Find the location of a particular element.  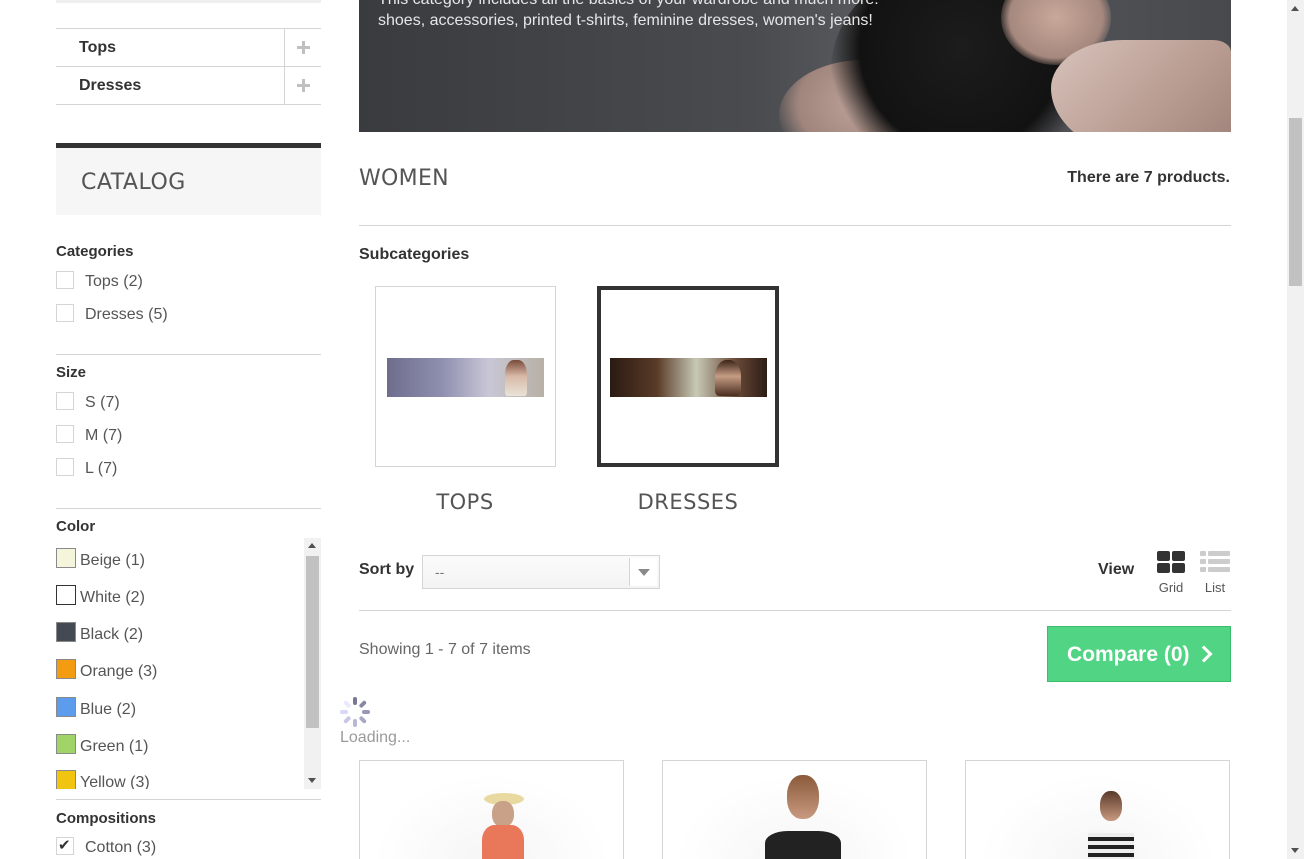

toolbar-divider is located at coordinates (795, 610).